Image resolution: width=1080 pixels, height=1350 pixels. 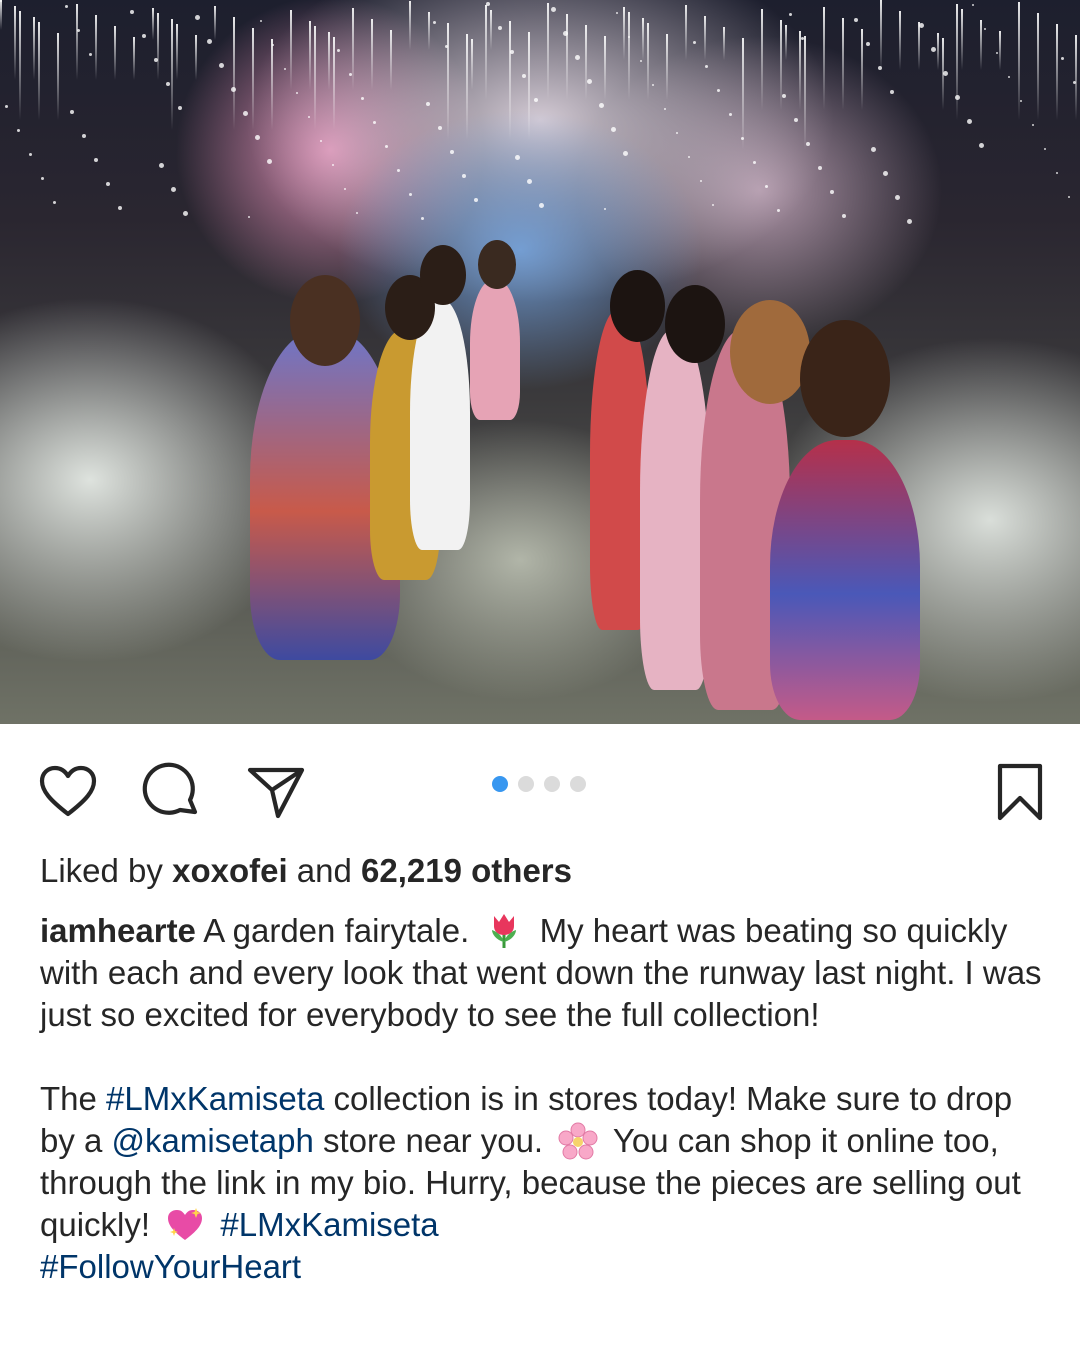 I want to click on heart-outline-icon, so click(x=68, y=792).